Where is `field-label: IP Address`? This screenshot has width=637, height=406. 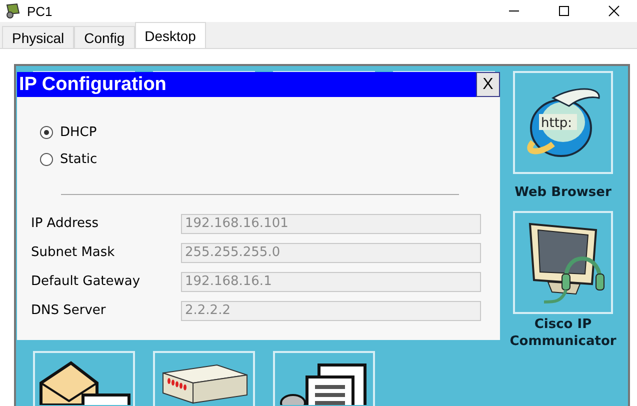
field-label: IP Address is located at coordinates (65, 223).